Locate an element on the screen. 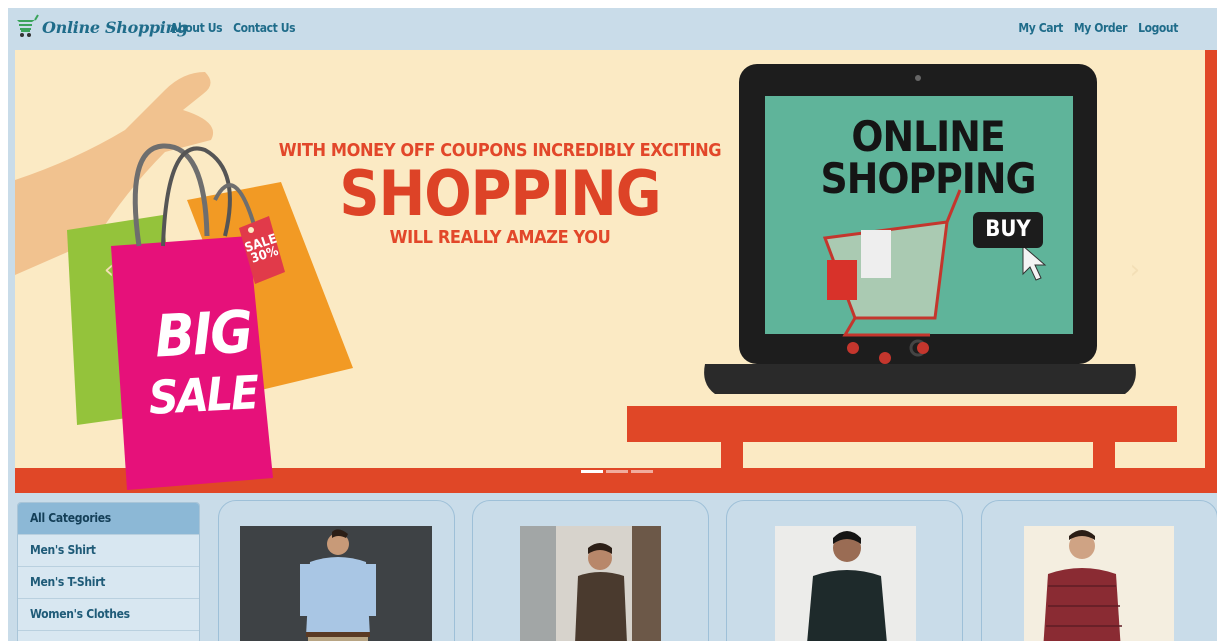  nav-logout: Logout is located at coordinates (1158, 28).